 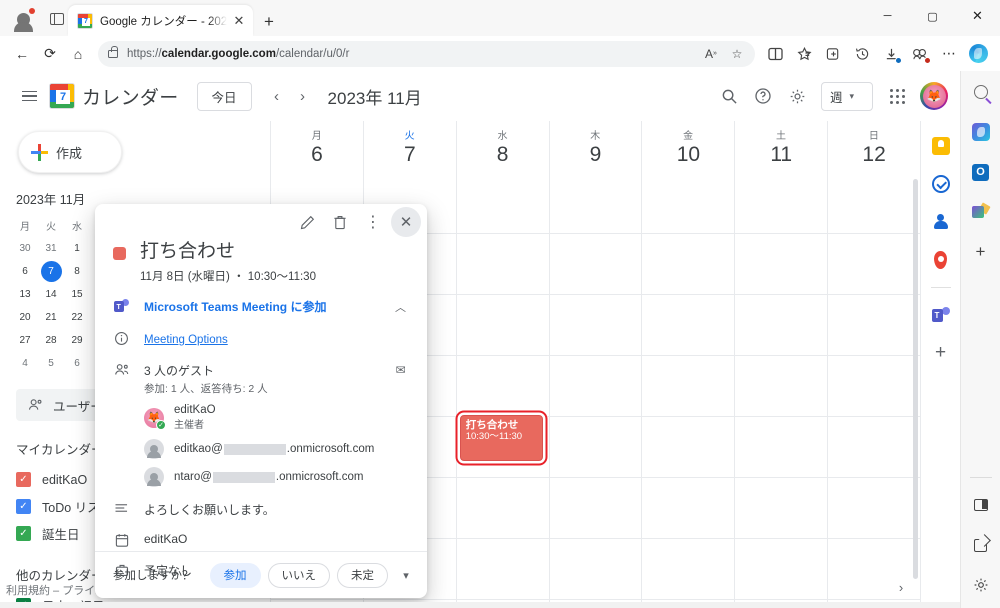 I want to click on close-popup-icon: ✕, so click(x=406, y=222).